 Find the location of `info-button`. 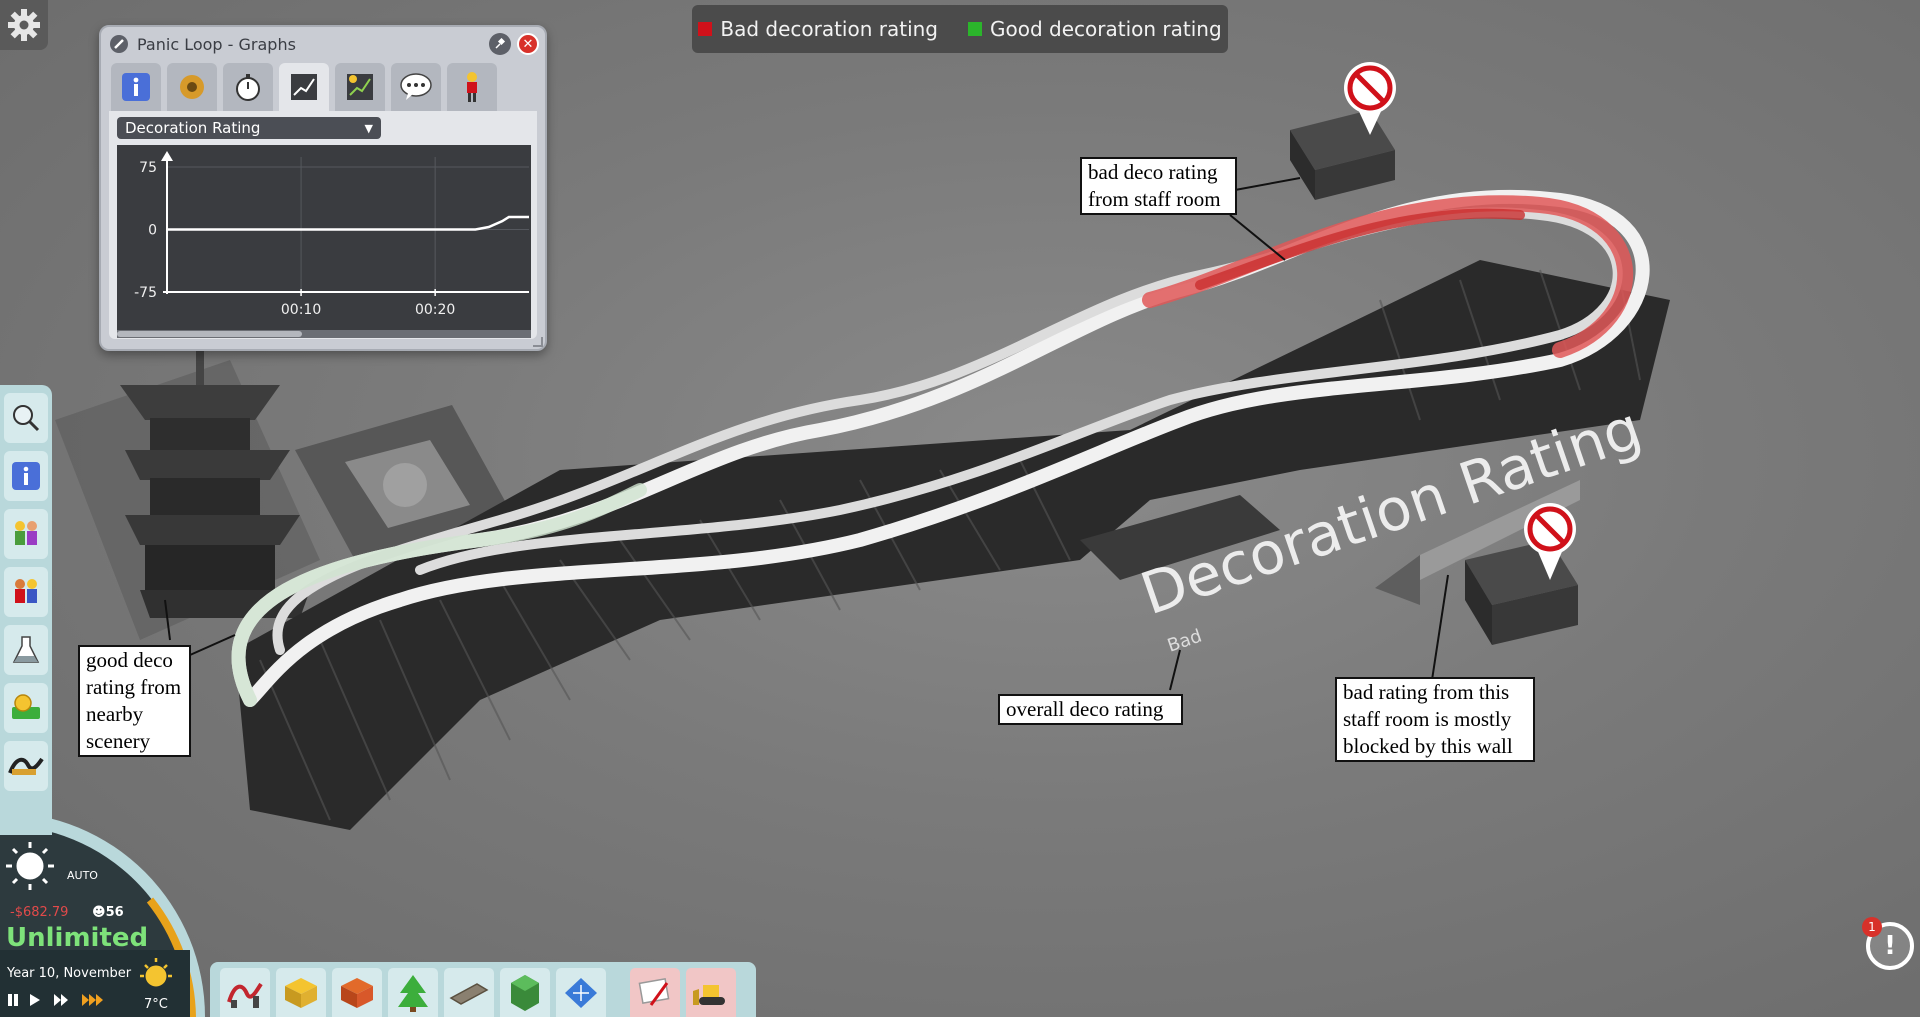

info-button is located at coordinates (26, 476).